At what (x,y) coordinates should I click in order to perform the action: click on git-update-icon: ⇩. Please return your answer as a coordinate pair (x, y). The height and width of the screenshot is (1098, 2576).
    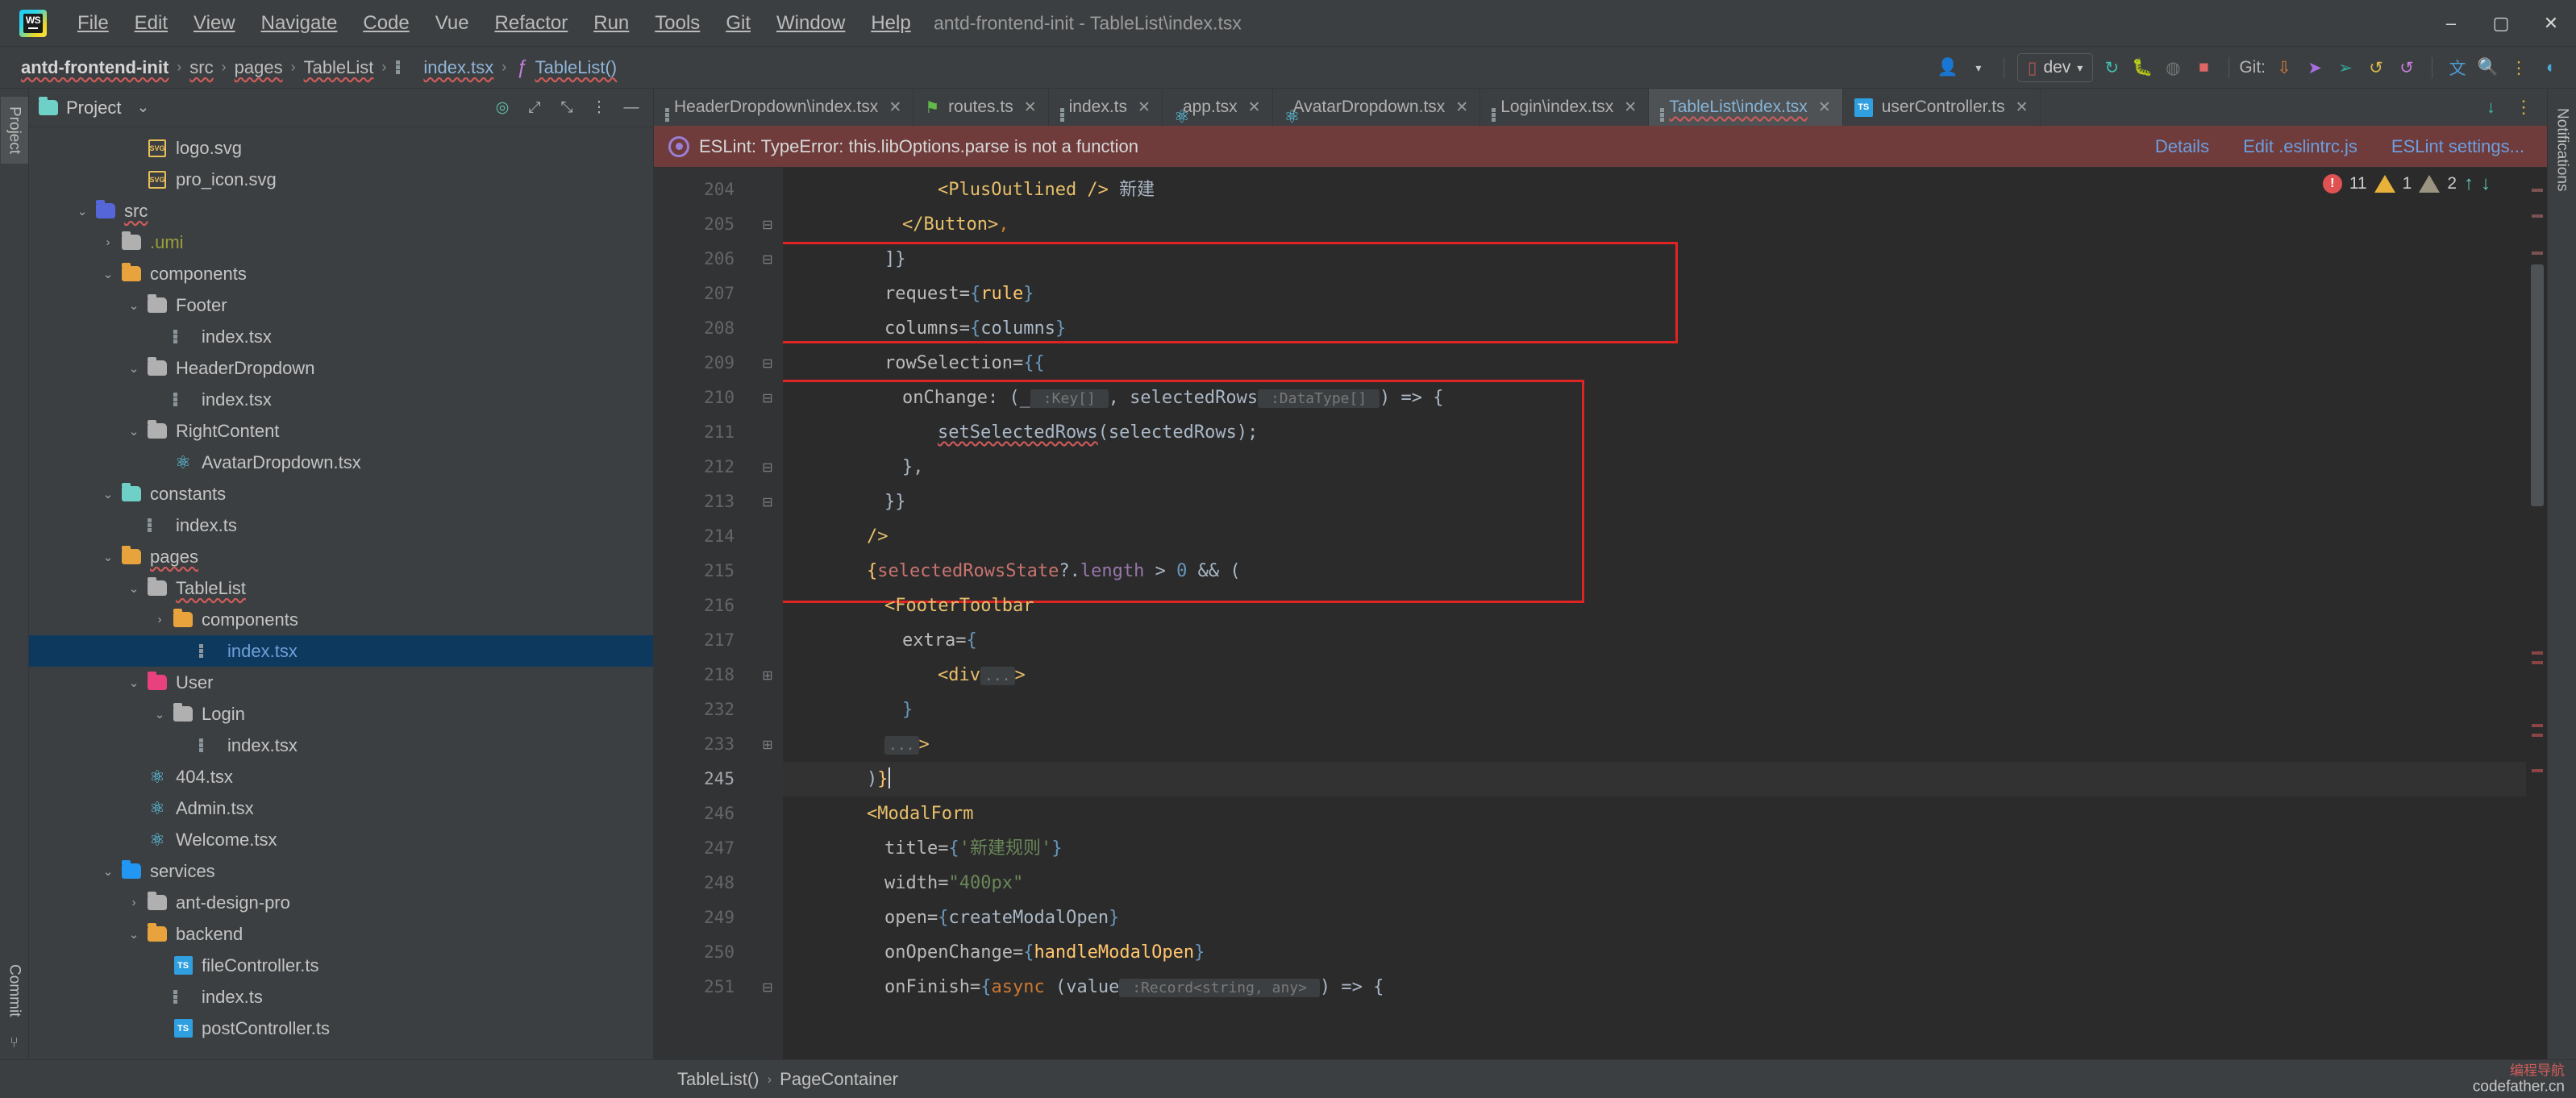
    Looking at the image, I should click on (2284, 67).